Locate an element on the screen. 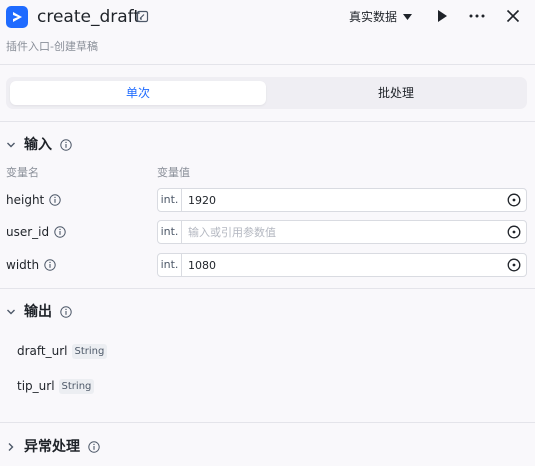 Image resolution: width=535 pixels, height=466 pixels. exception-section-toggle: 异常处理 is located at coordinates (53, 447).